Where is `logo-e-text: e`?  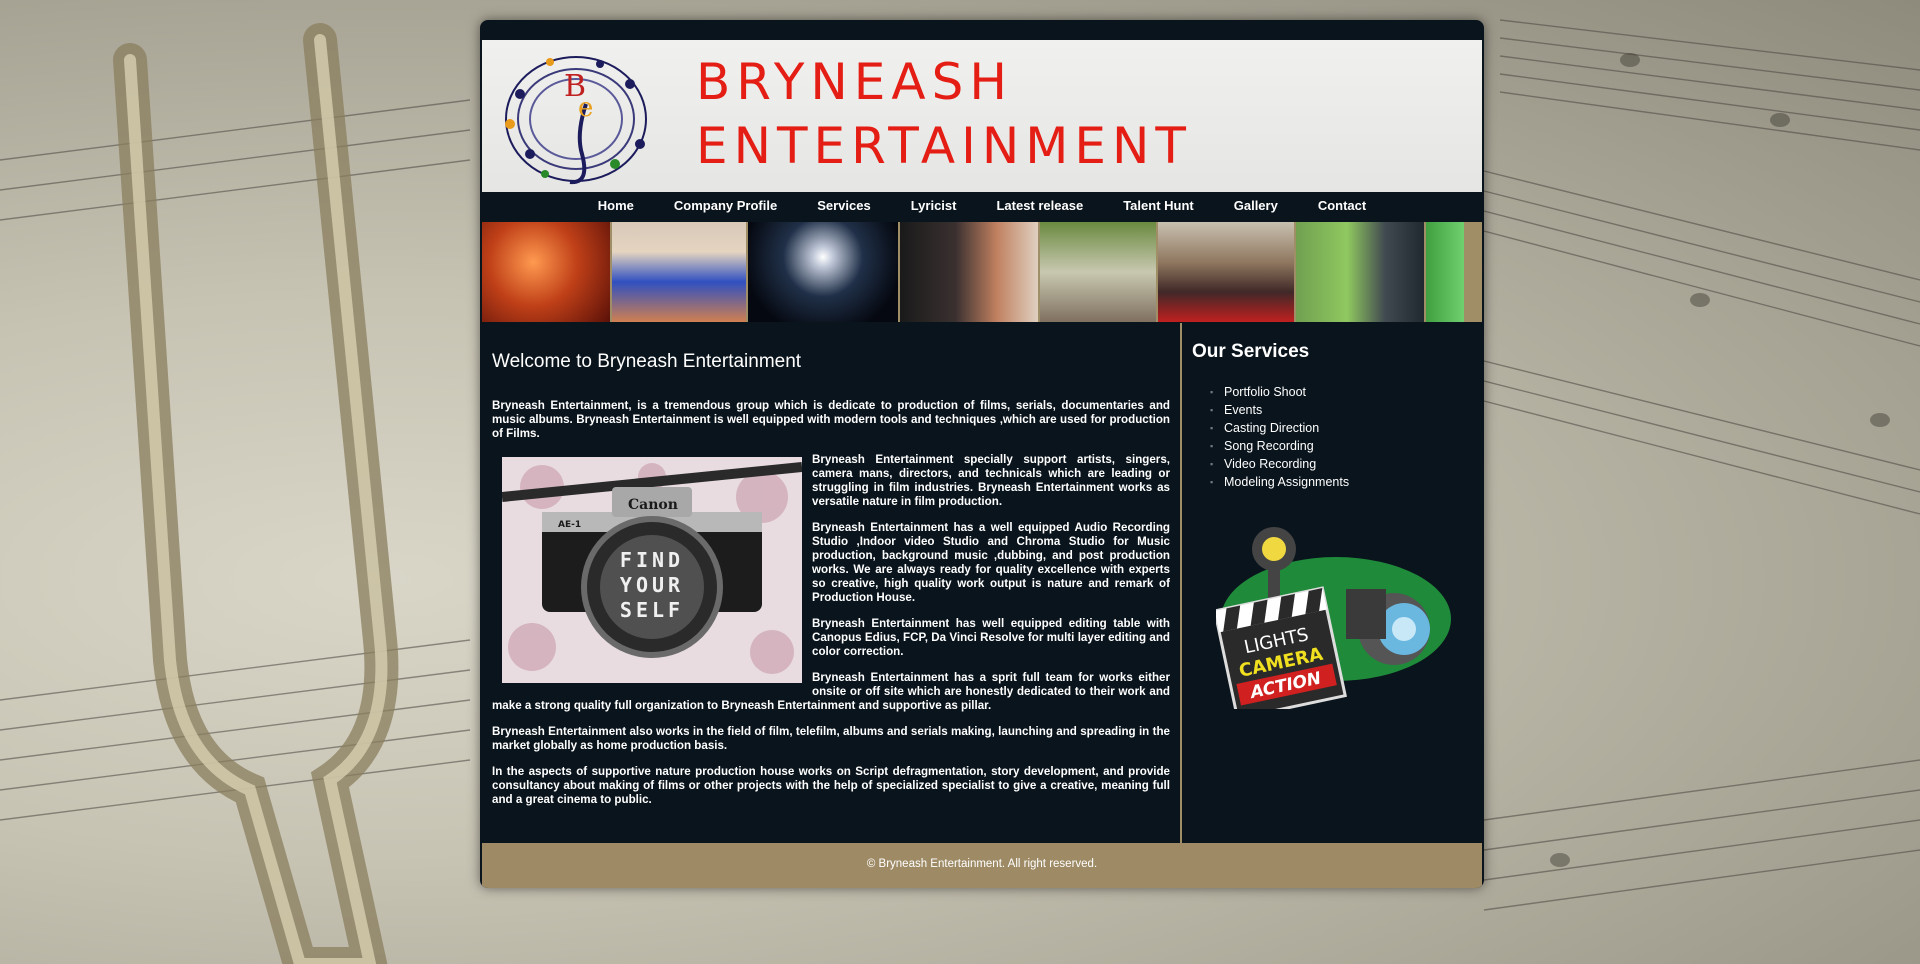 logo-e-text: e is located at coordinates (585, 108).